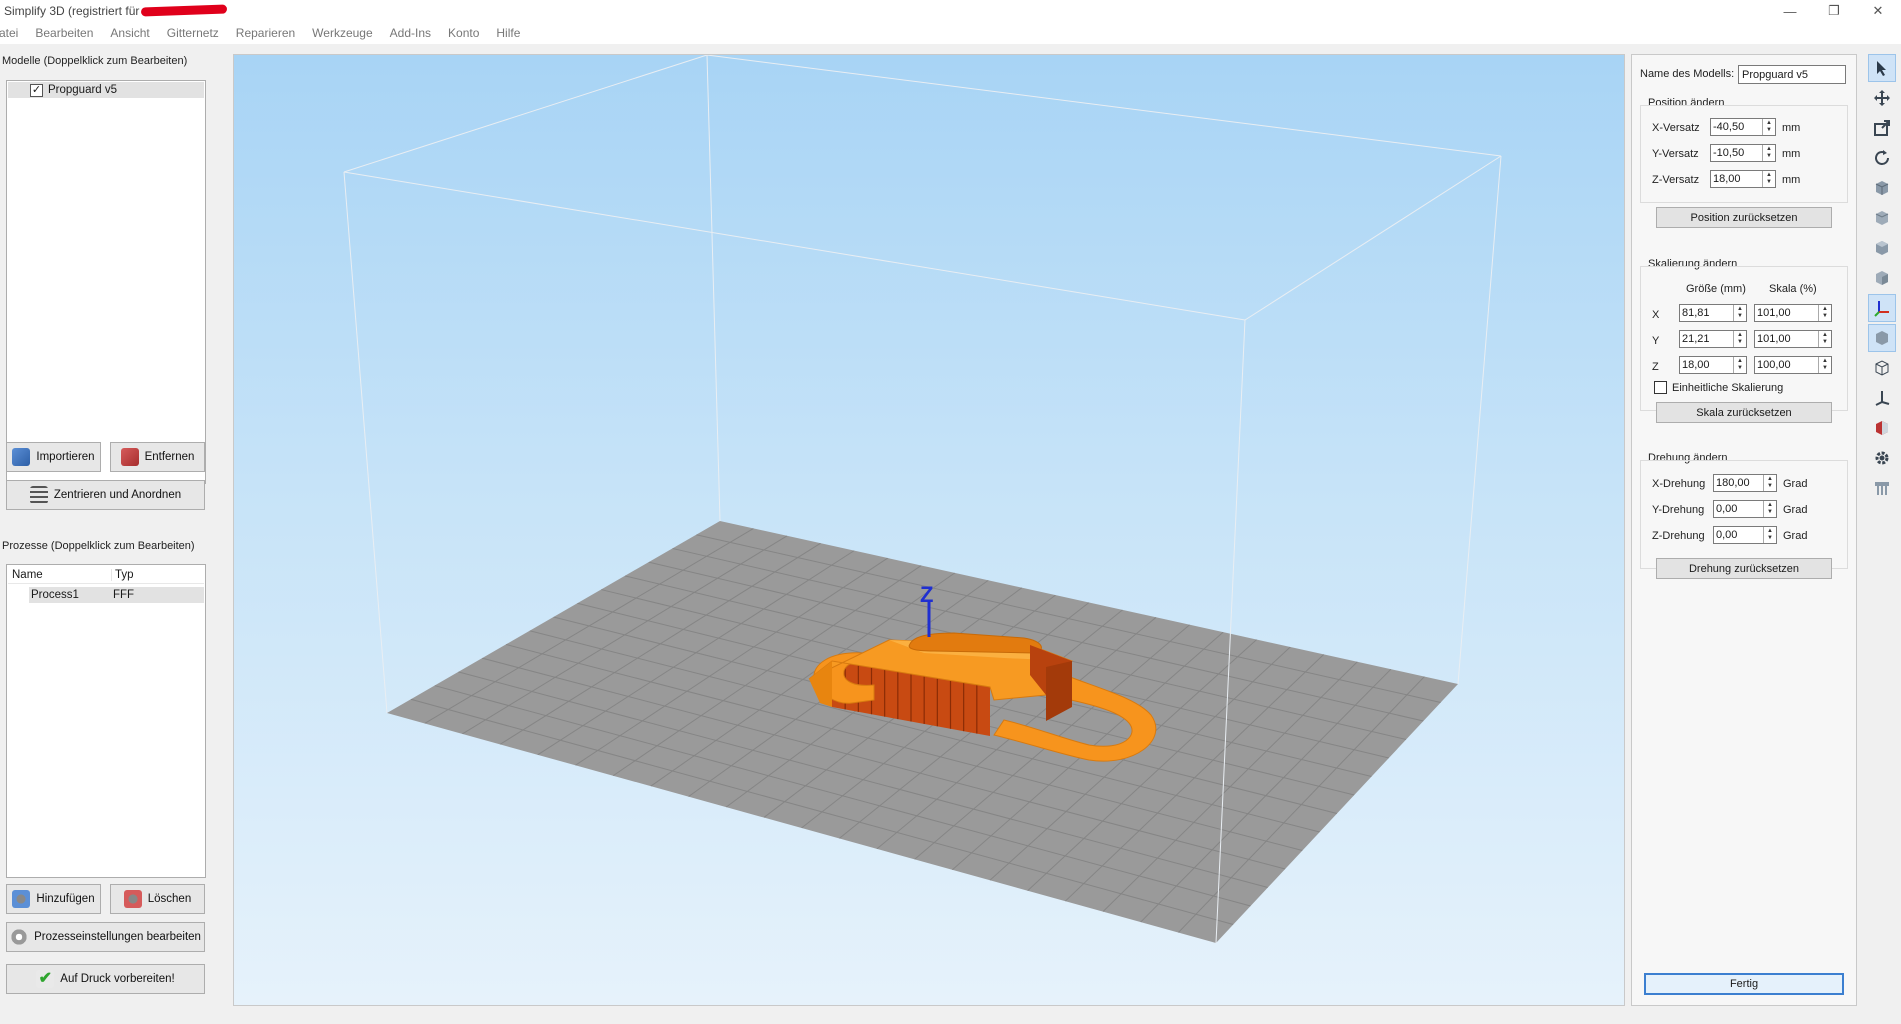 The height and width of the screenshot is (1024, 1901). Describe the element at coordinates (98, 546) in the screenshot. I see `processes-group-label: Prozesse (Doppelklick zum Bearbeiten)` at that location.